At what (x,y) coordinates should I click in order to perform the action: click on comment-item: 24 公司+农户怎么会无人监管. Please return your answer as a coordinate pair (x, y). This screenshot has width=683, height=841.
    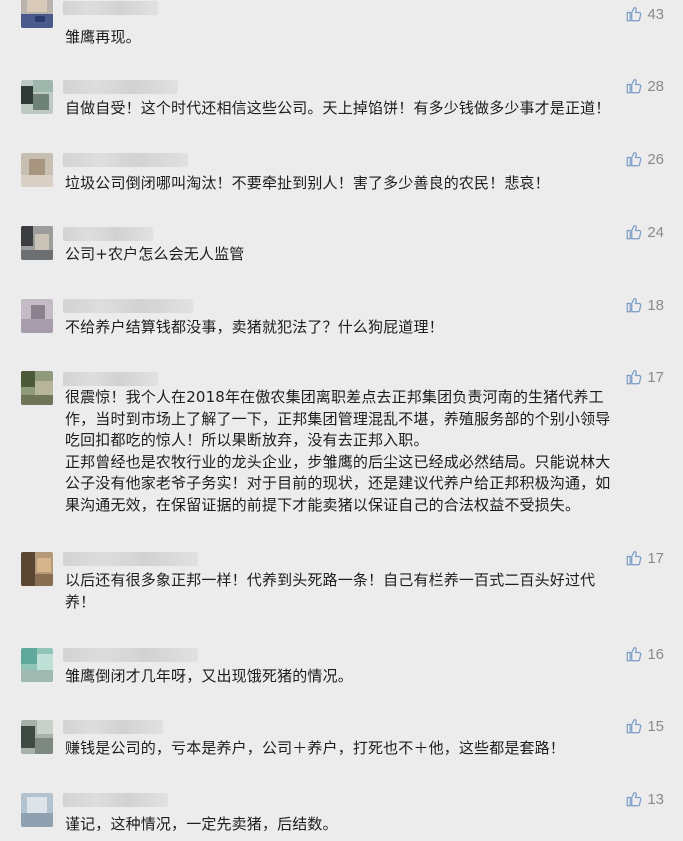
    Looking at the image, I should click on (341, 252).